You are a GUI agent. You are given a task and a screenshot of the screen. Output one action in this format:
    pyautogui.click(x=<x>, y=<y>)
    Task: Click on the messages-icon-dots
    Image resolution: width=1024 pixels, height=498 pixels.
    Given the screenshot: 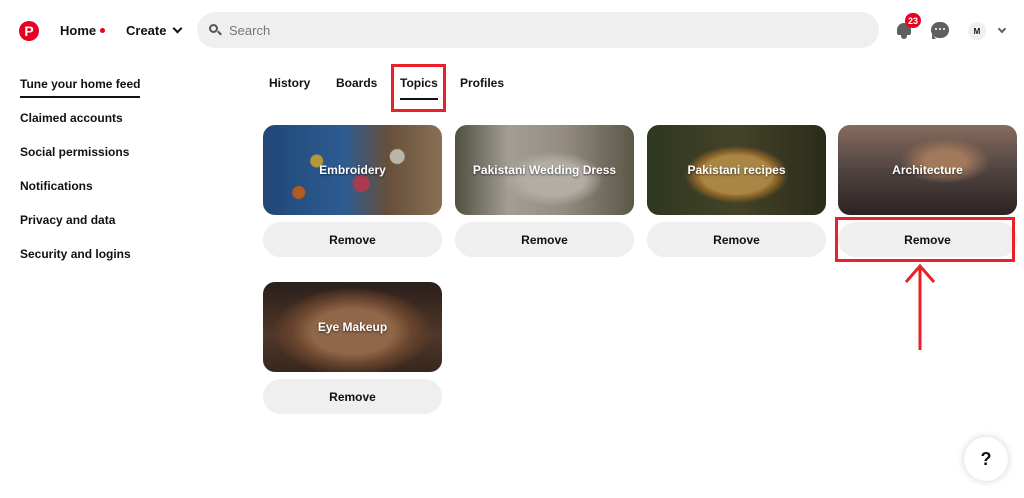 What is the action you would take?
    pyautogui.click(x=940, y=29)
    